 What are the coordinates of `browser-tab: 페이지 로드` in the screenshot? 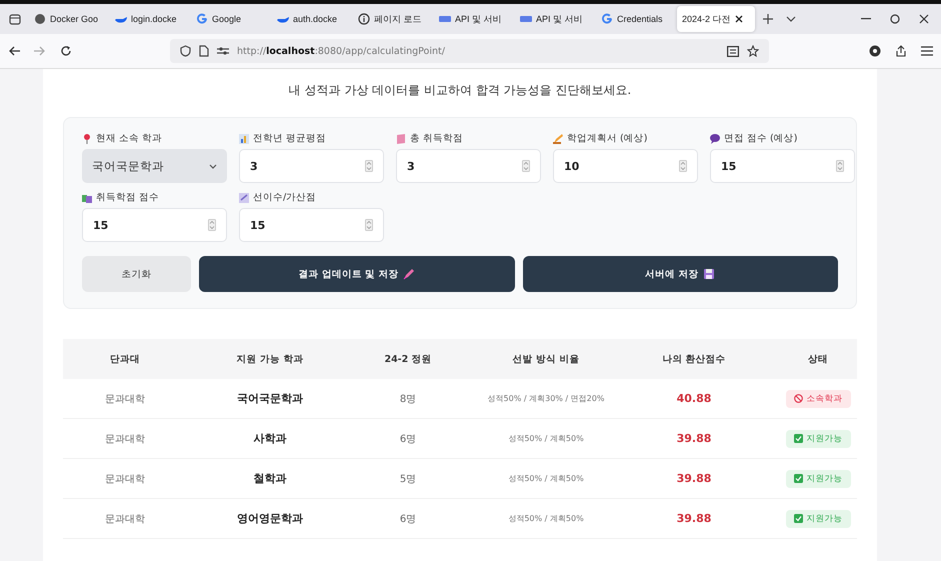 It's located at (392, 19).